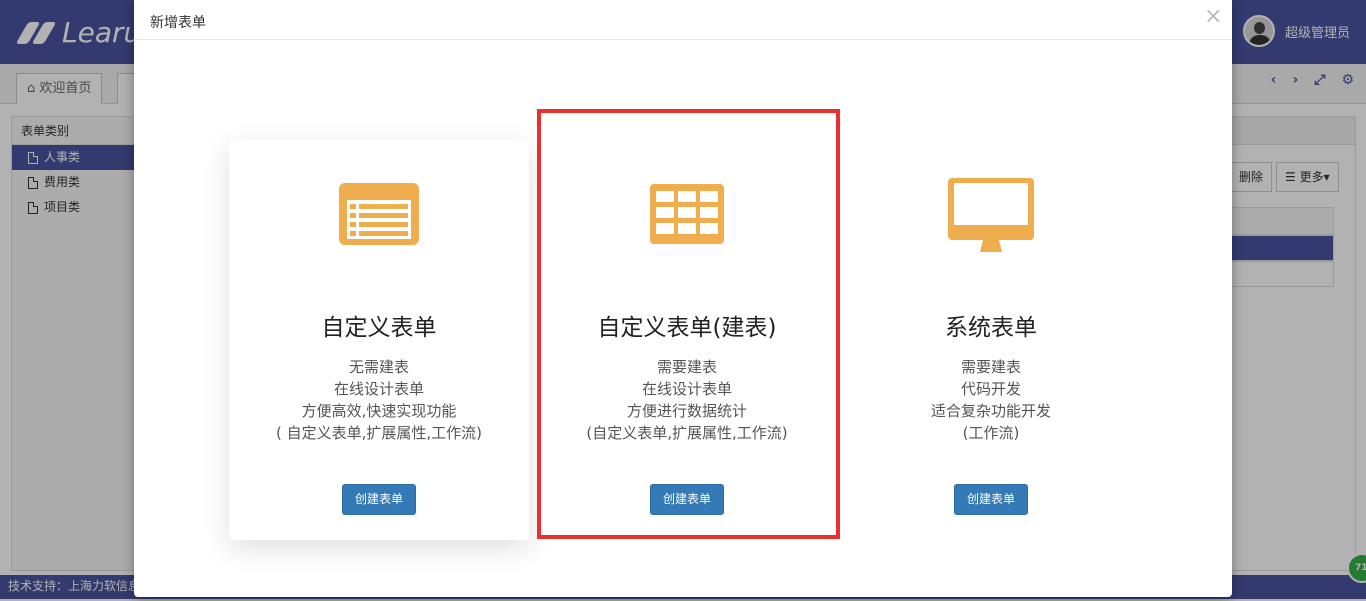 The width and height of the screenshot is (1366, 601). I want to click on card-description: 需要建表 代码开发 适合复杂功能开发 (工作流), so click(991, 400).